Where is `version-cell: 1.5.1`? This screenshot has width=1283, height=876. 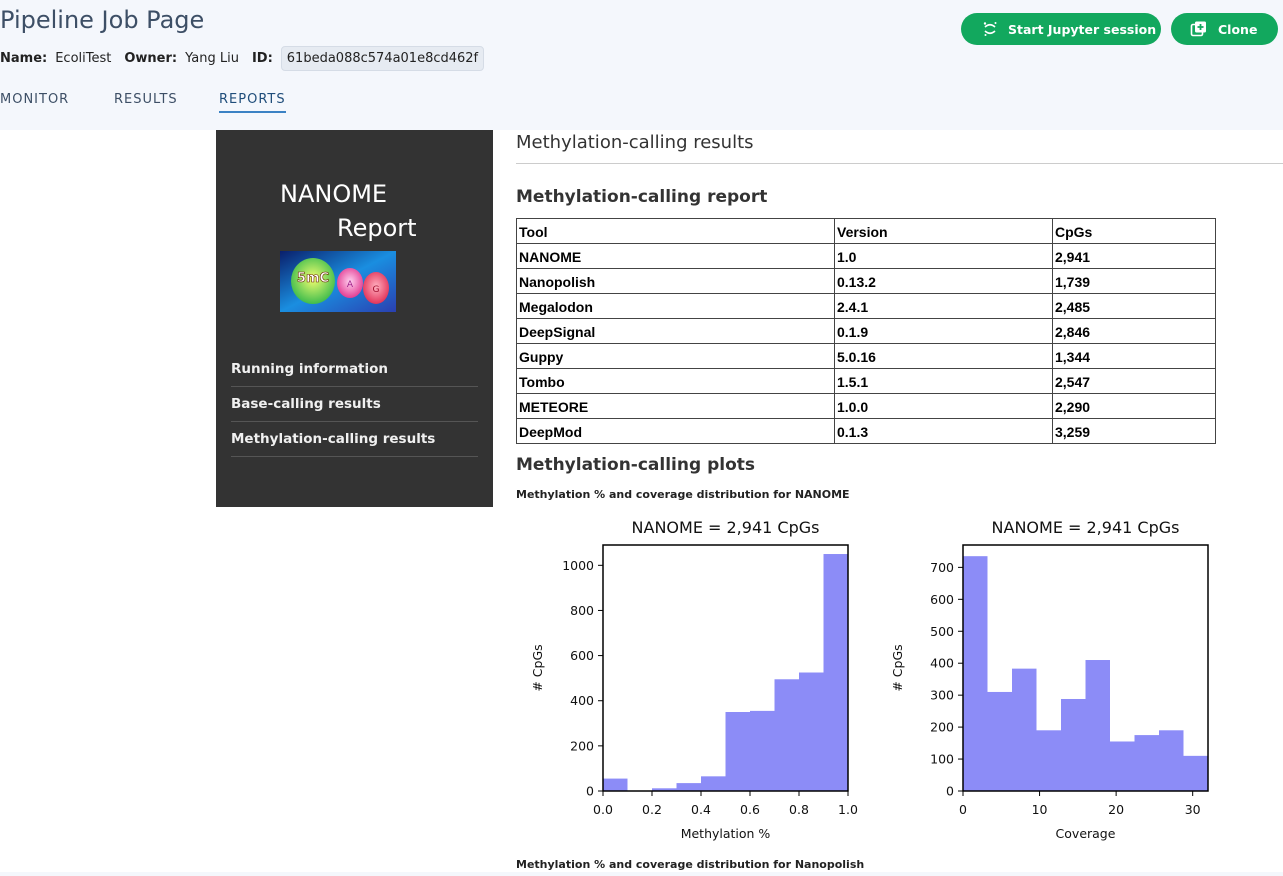
version-cell: 1.5.1 is located at coordinates (943, 381).